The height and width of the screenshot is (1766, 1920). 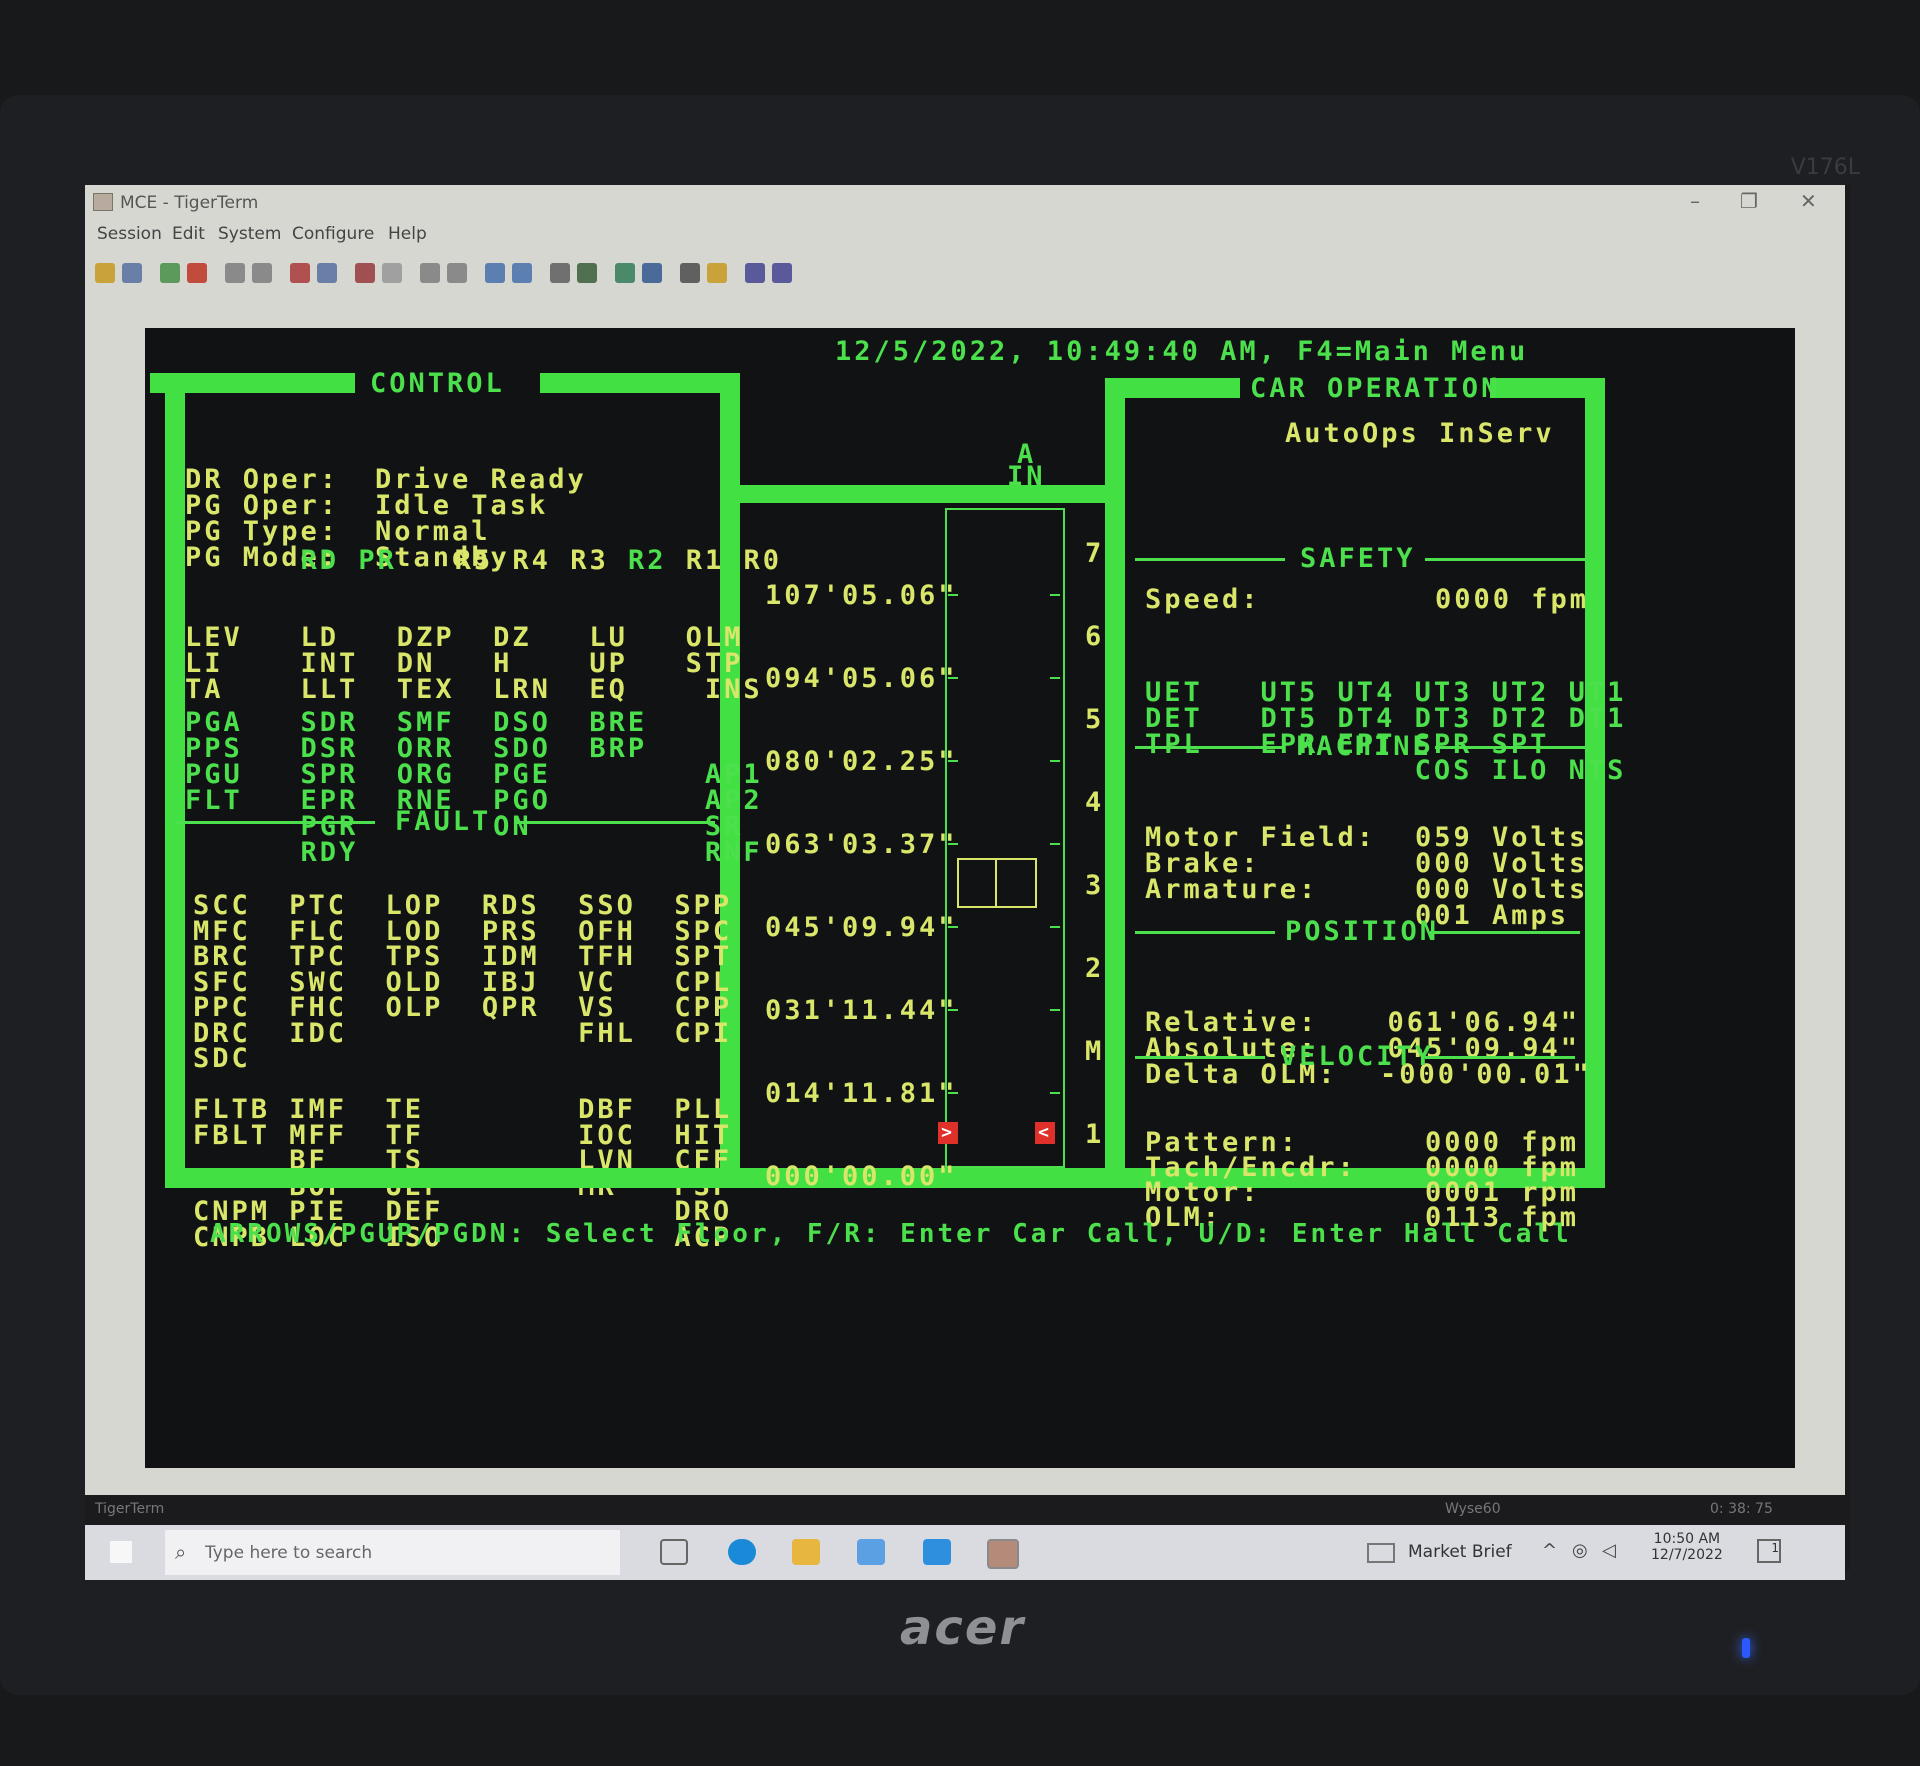 What do you see at coordinates (861, 678) in the screenshot?
I see `floor-position: 094'05.06"` at bounding box center [861, 678].